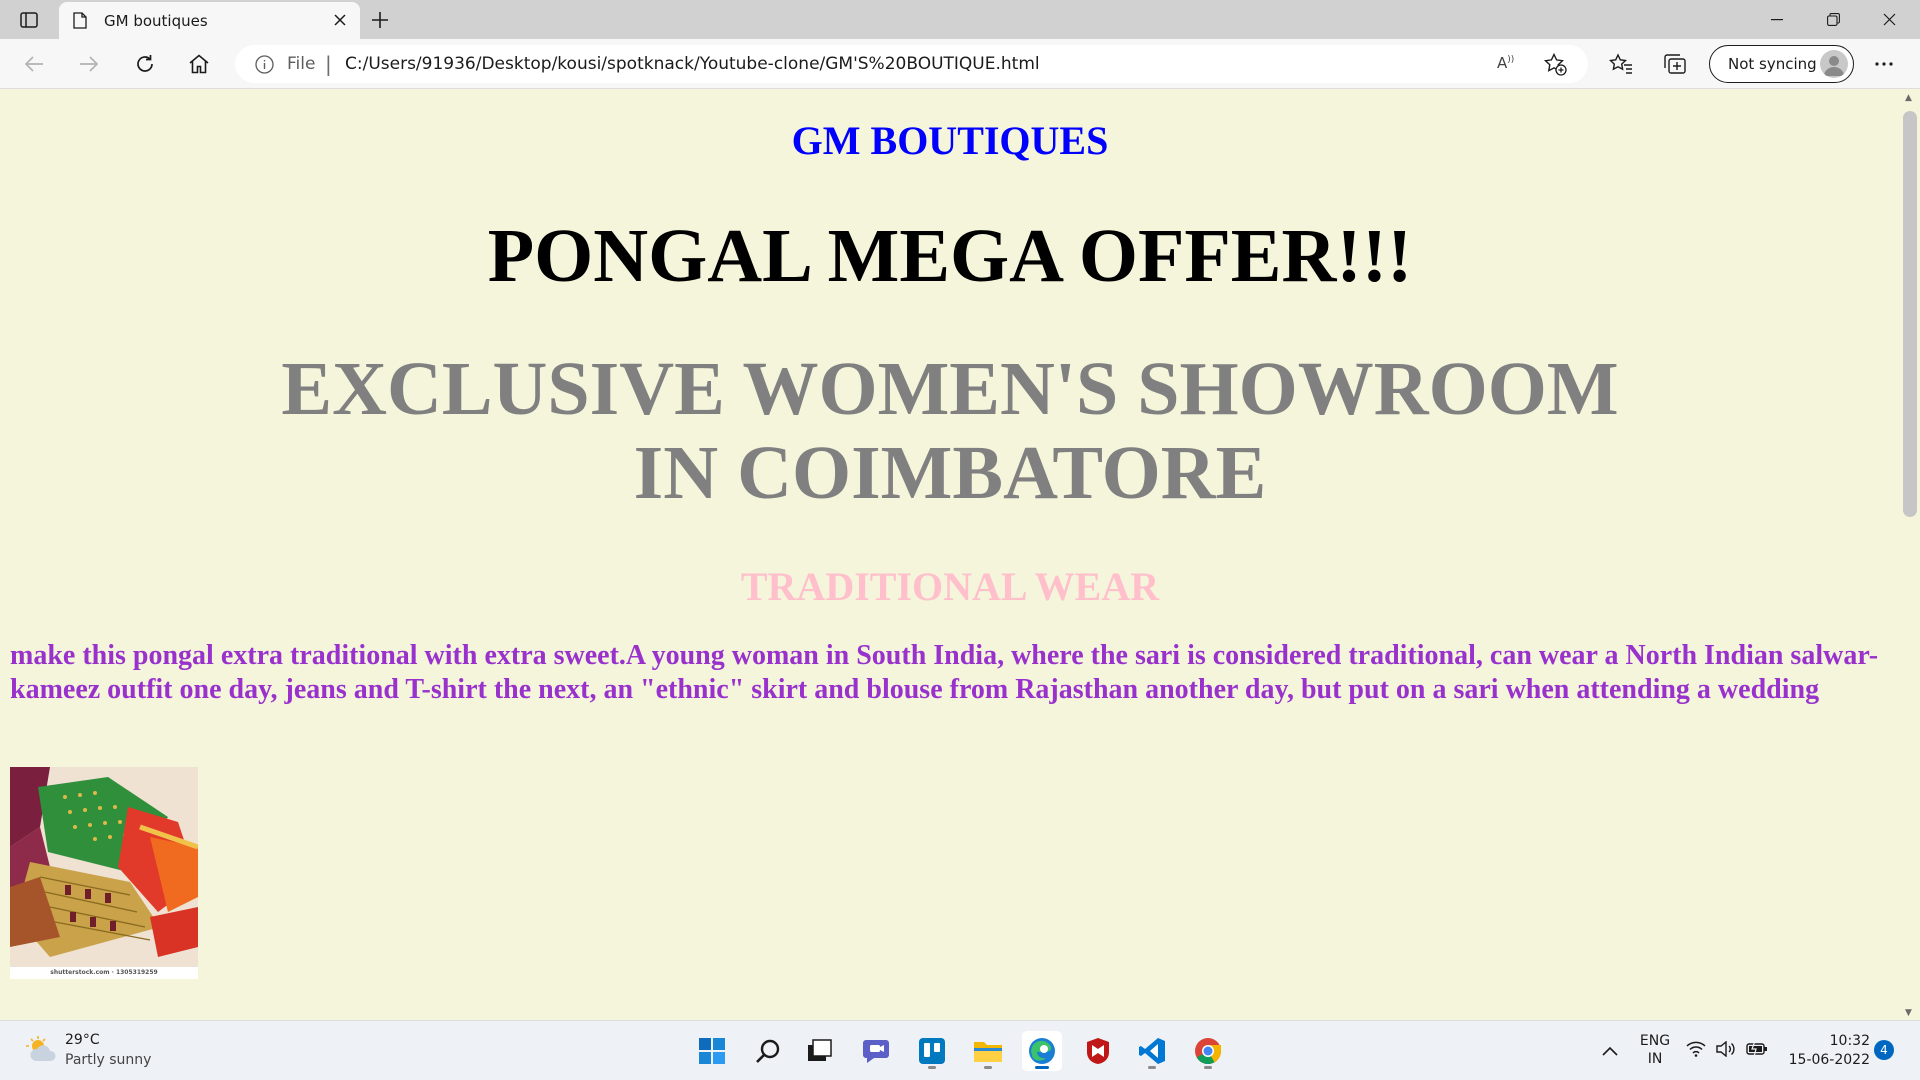  I want to click on home-icon, so click(199, 64).